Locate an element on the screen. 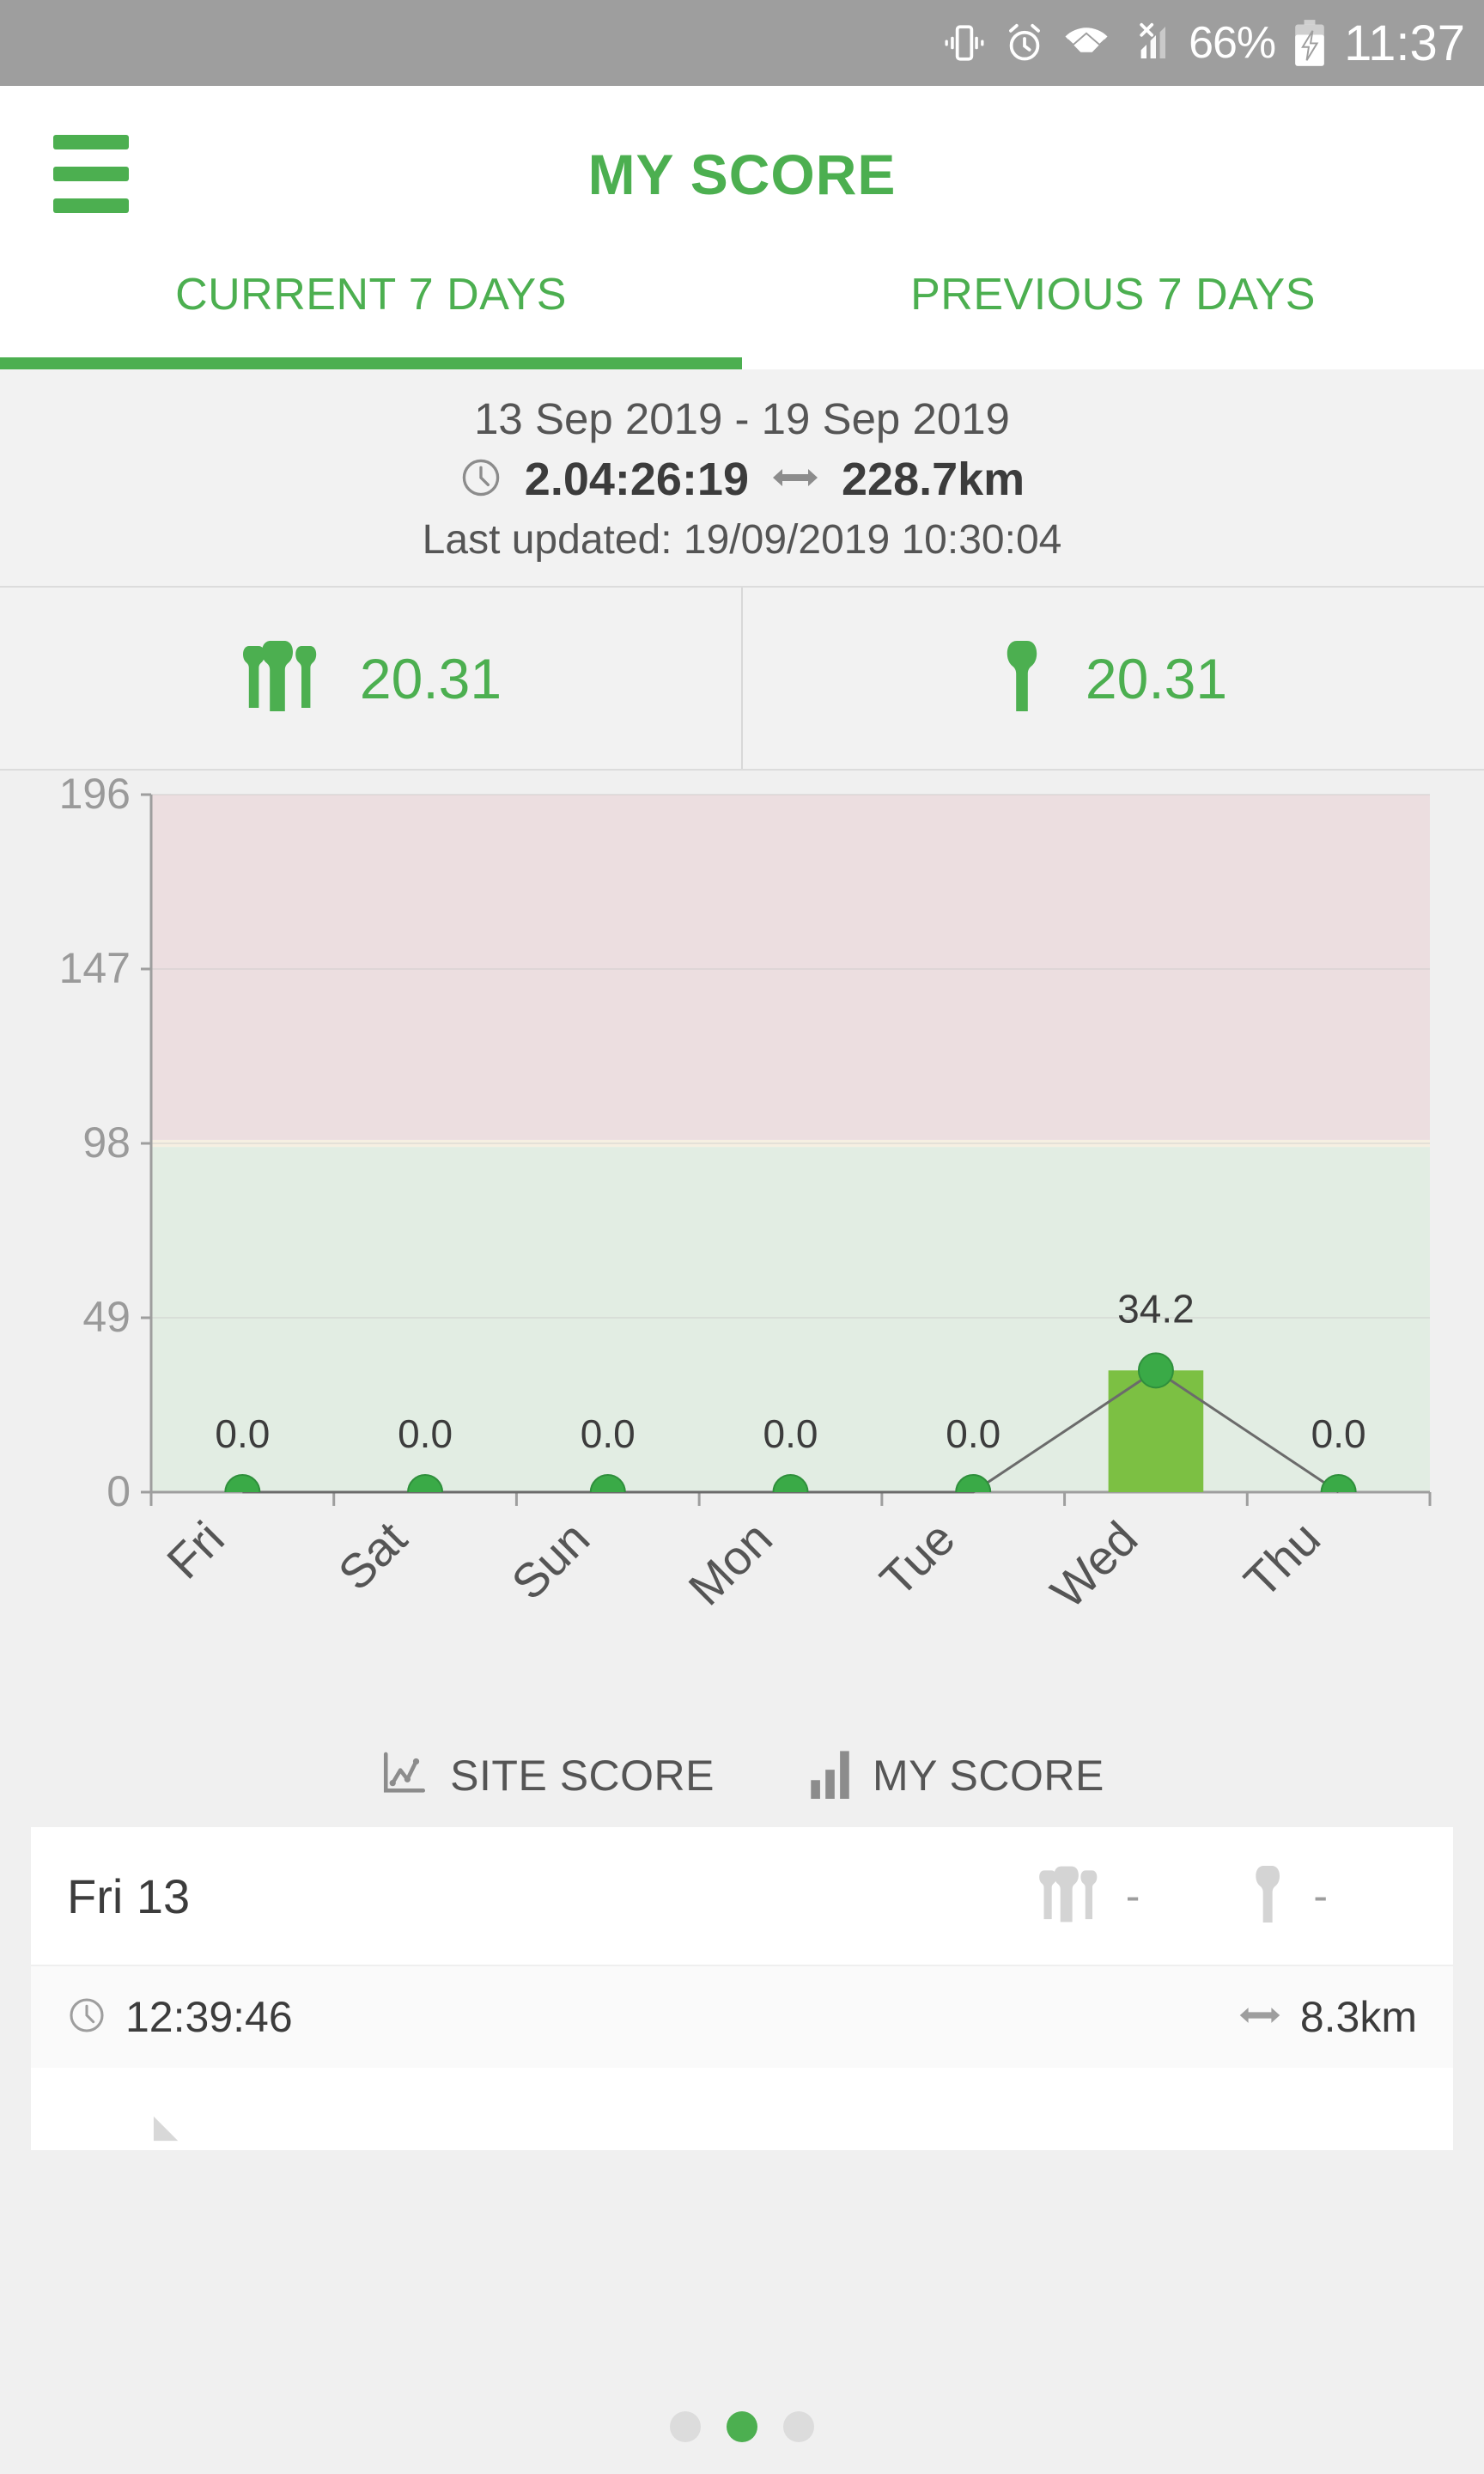 Image resolution: width=1484 pixels, height=2474 pixels. tab-label: PREVIOUS 7 DAYS is located at coordinates (1113, 295).